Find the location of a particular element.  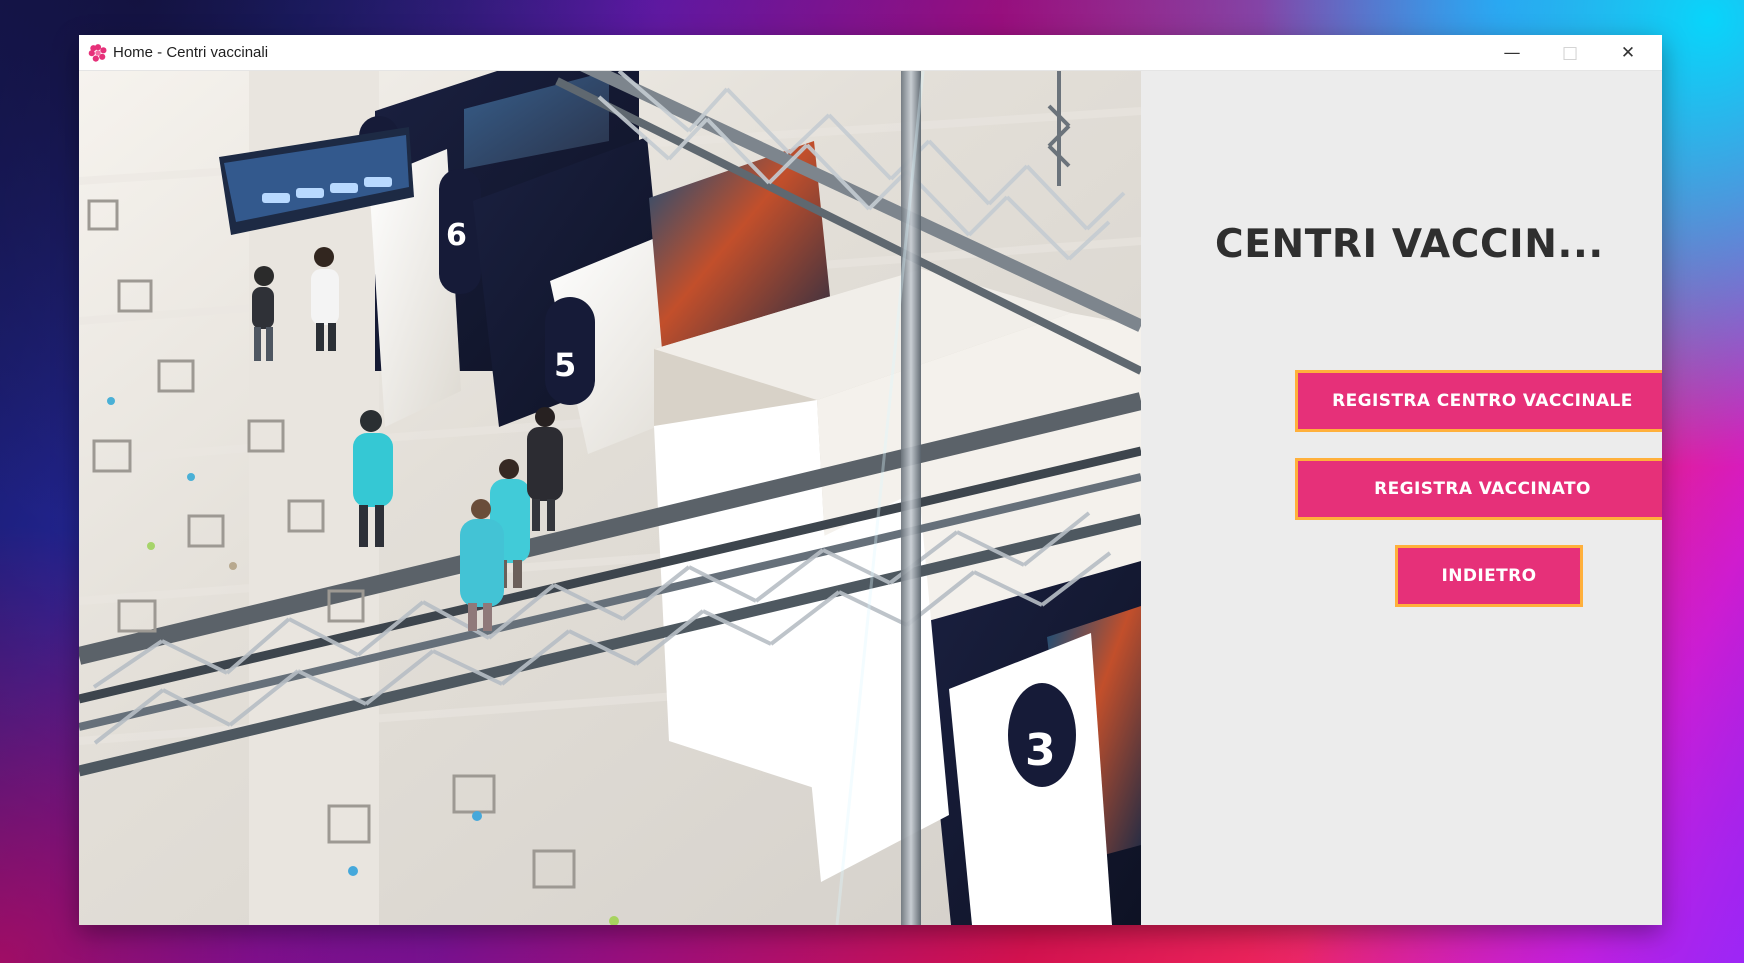

booth-number-3: 3 is located at coordinates (1040, 750).